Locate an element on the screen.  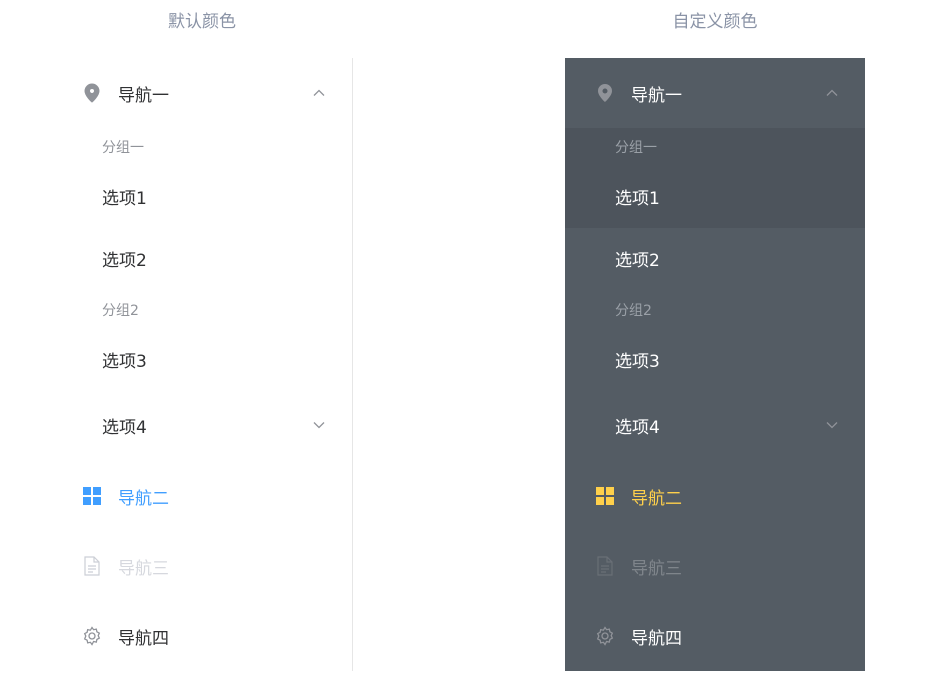
default-colors-title: 默认颜色 is located at coordinates (202, 22).